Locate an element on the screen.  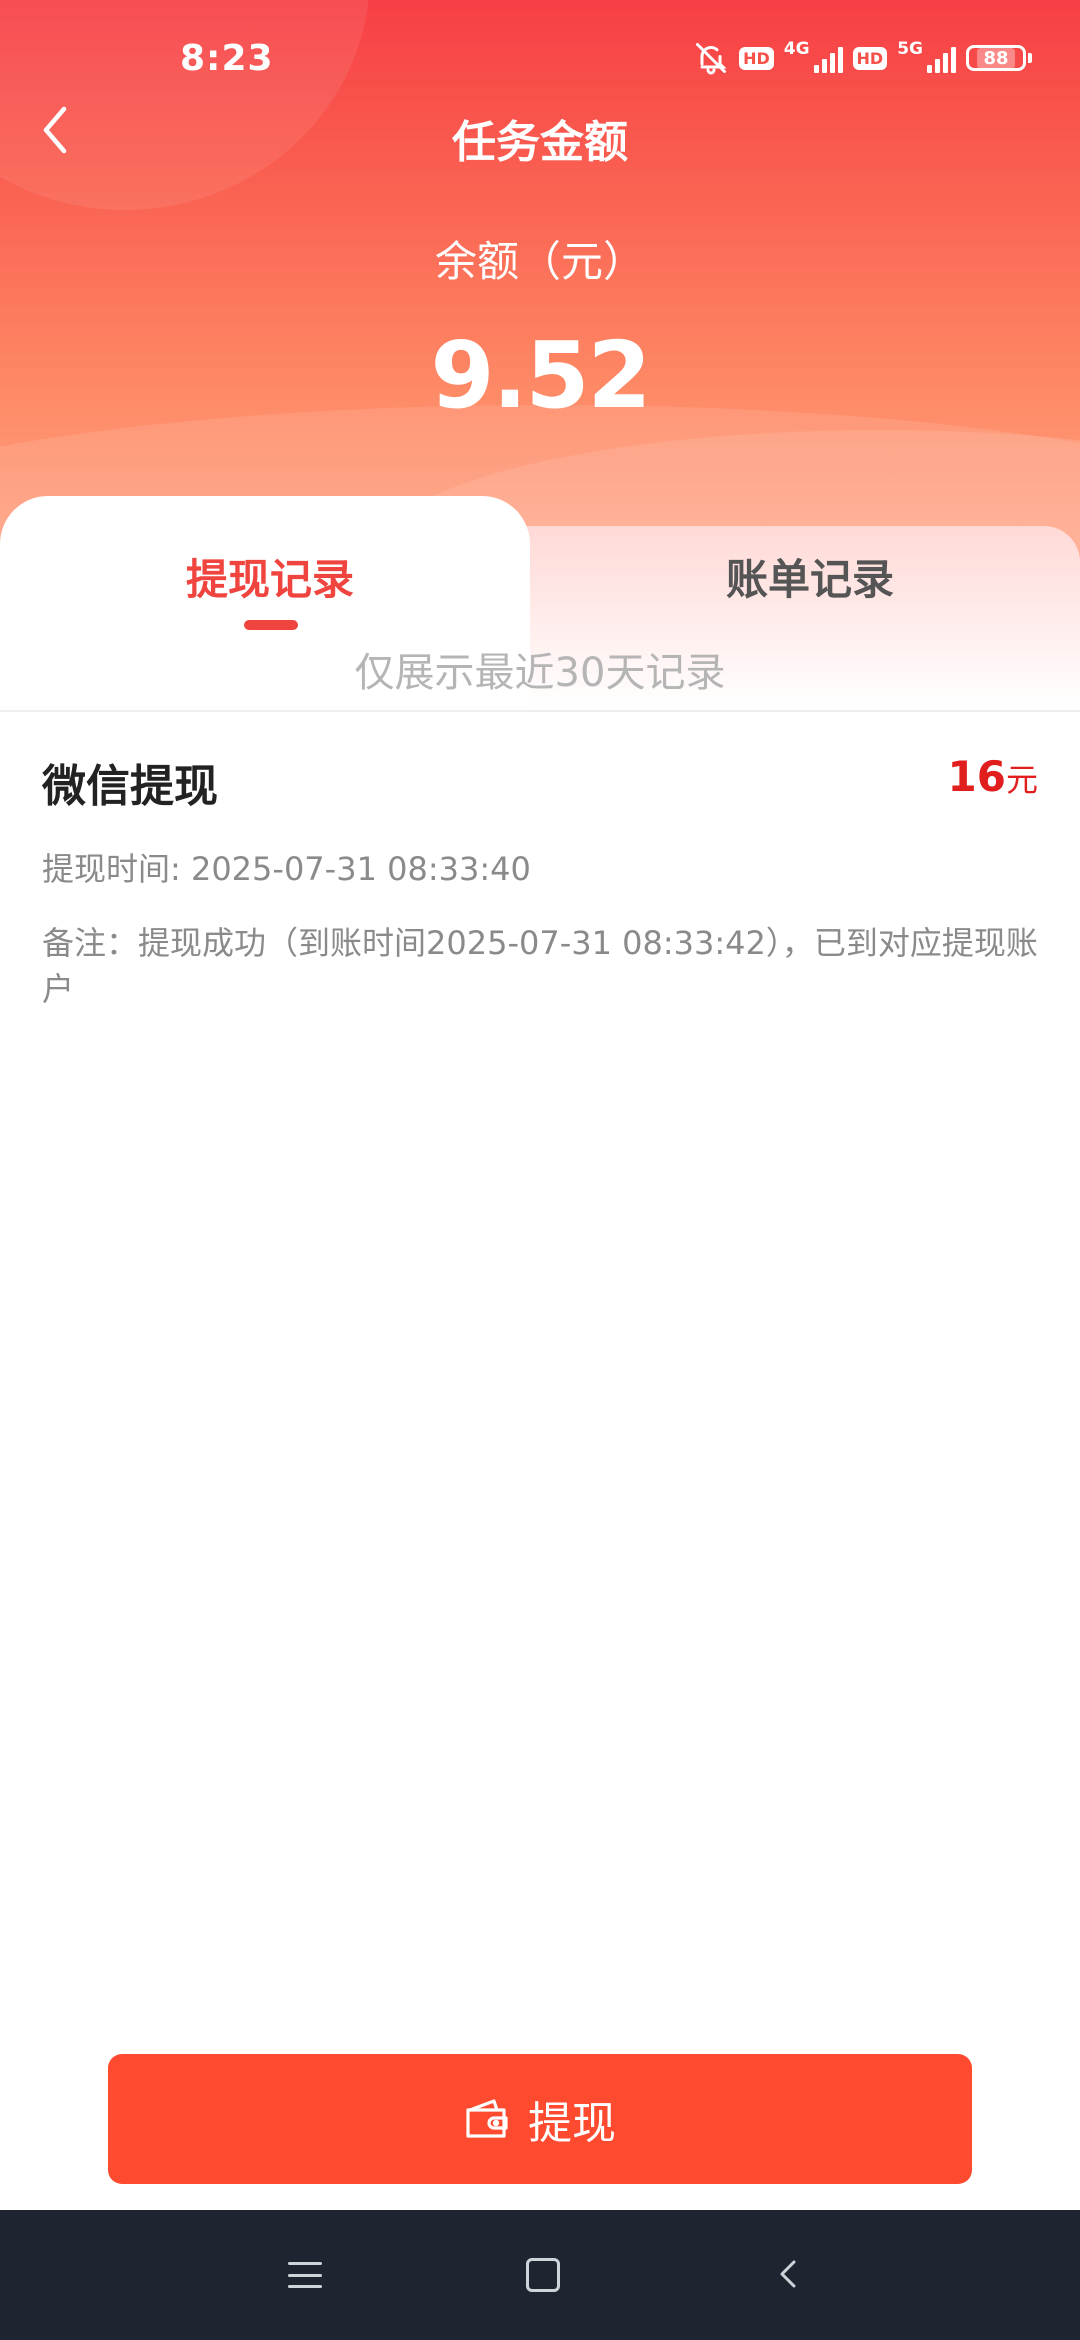
record-title: 微信提现 is located at coordinates (130, 786).